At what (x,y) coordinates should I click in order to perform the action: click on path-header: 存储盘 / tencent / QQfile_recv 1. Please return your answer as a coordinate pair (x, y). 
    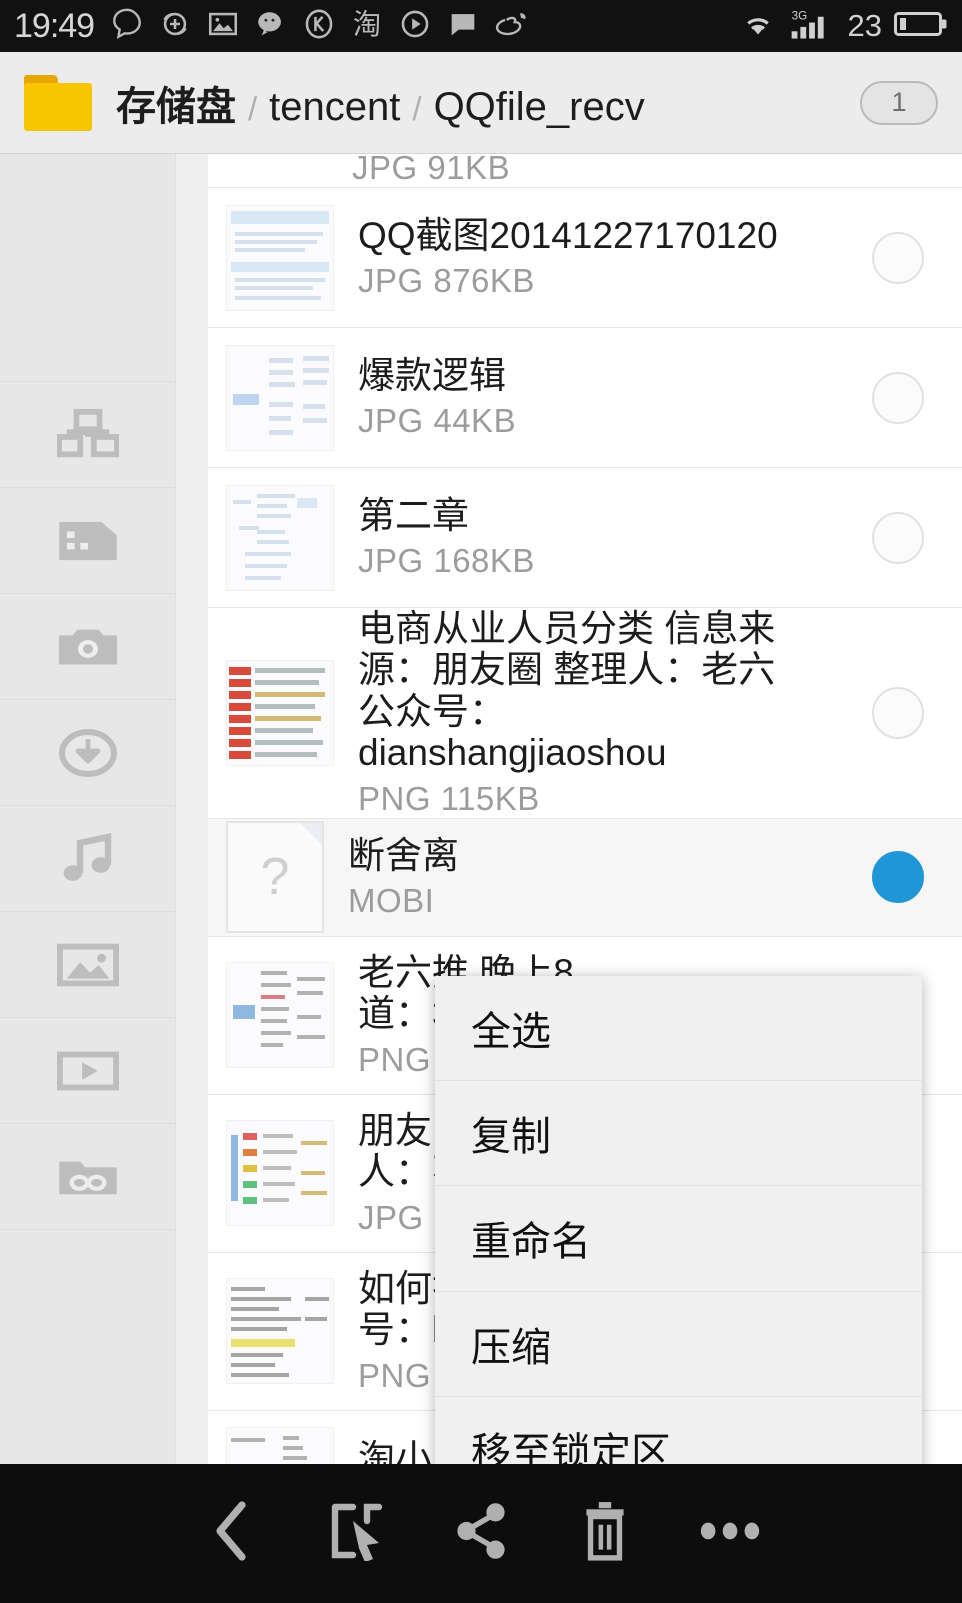
    Looking at the image, I should click on (481, 103).